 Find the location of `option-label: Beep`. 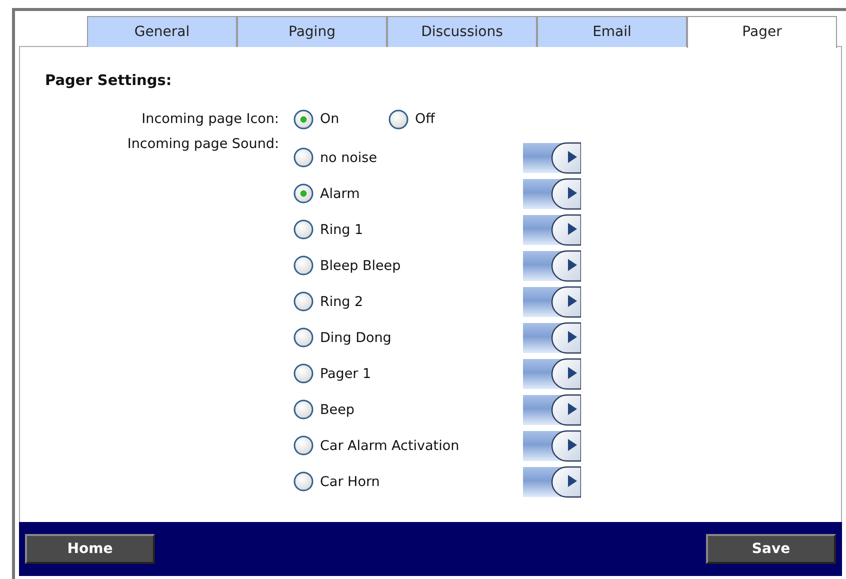

option-label: Beep is located at coordinates (337, 410).